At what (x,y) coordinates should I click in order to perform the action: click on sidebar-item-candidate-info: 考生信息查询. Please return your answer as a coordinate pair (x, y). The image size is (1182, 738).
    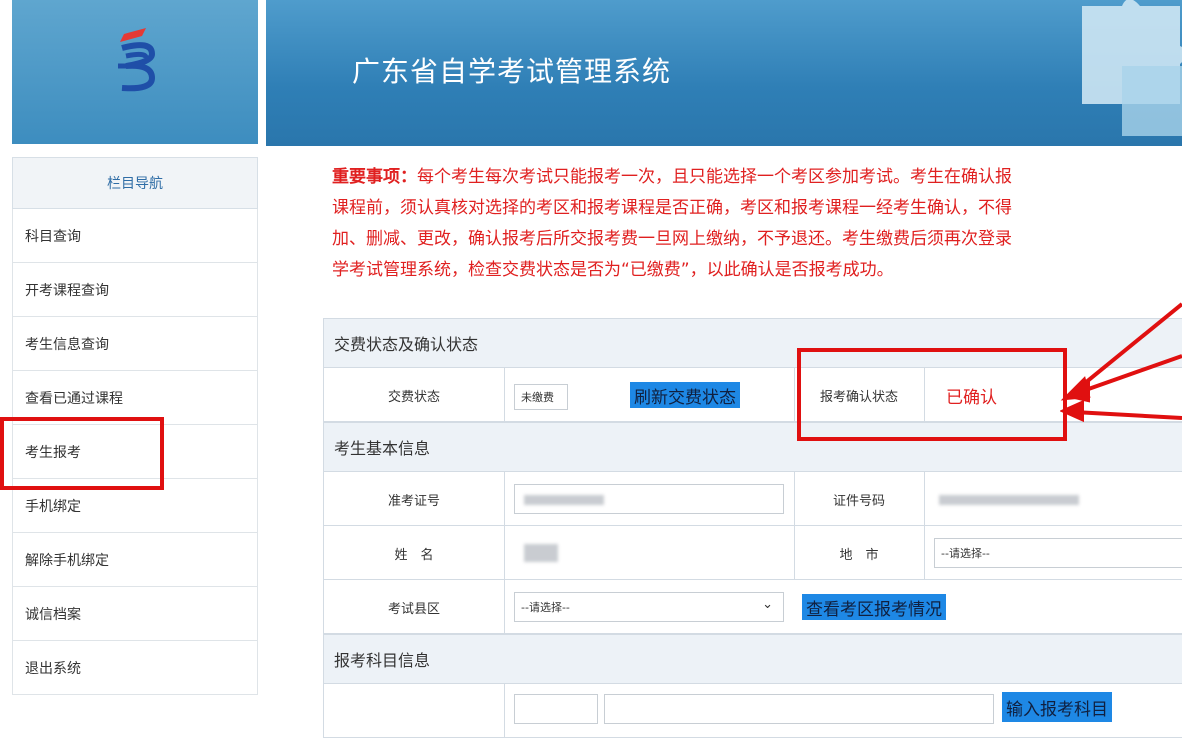
    Looking at the image, I should click on (135, 344).